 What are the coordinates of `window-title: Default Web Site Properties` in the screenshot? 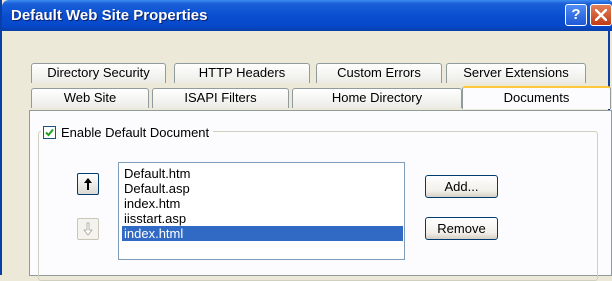 It's located at (109, 15).